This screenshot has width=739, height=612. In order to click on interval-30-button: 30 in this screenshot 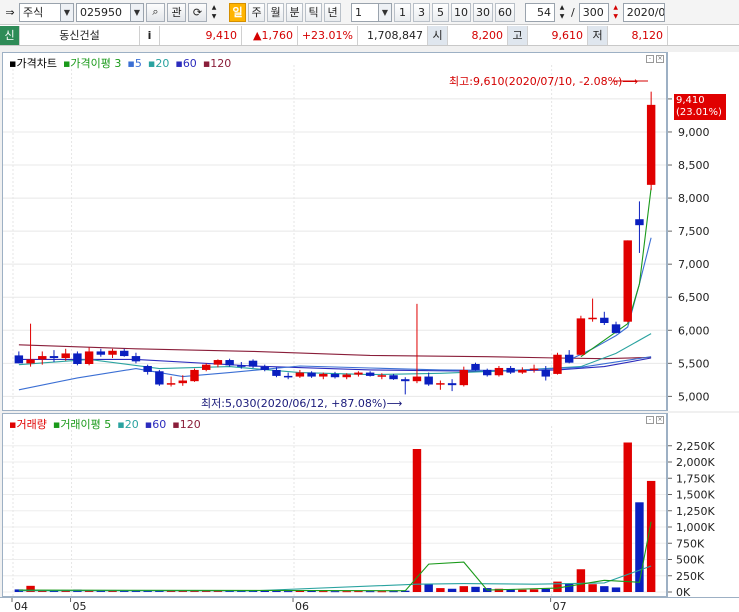, I will do `click(483, 12)`.